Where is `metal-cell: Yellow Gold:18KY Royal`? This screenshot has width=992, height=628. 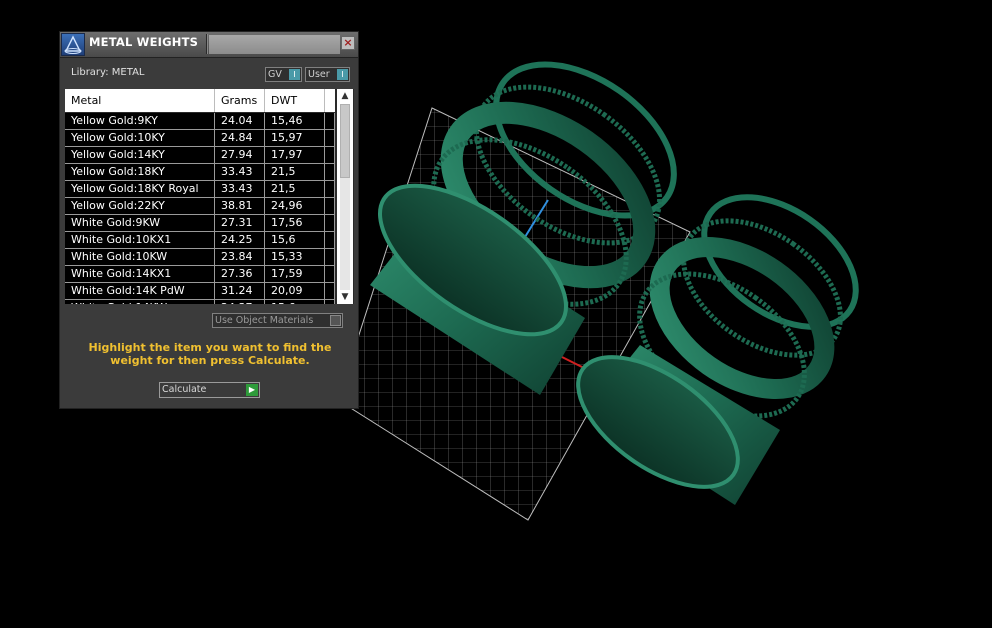 metal-cell: Yellow Gold:18KY Royal is located at coordinates (140, 189).